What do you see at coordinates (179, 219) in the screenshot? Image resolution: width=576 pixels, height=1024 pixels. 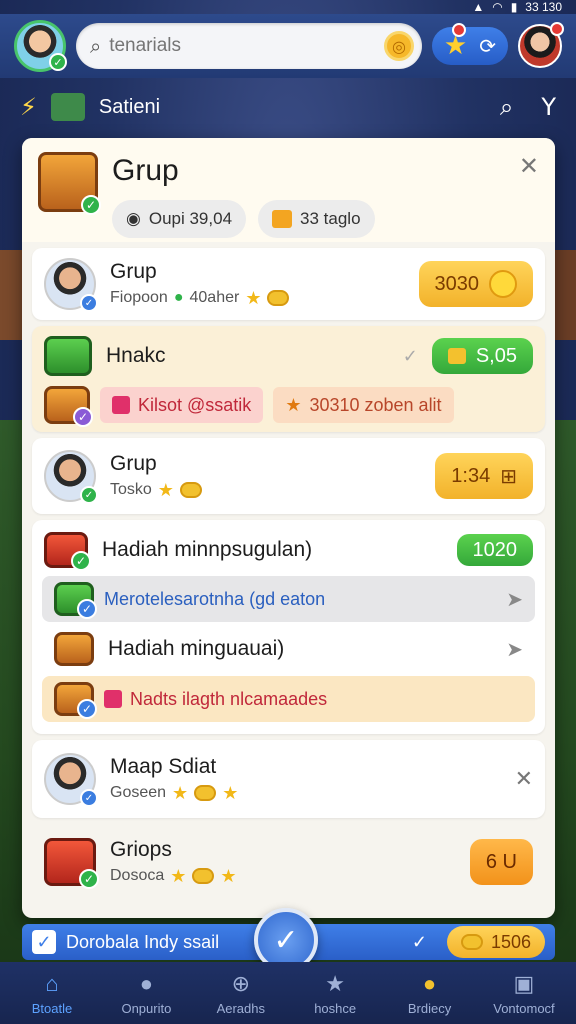 I see `group-stat-chip: ◉ Oupi 39,04` at bounding box center [179, 219].